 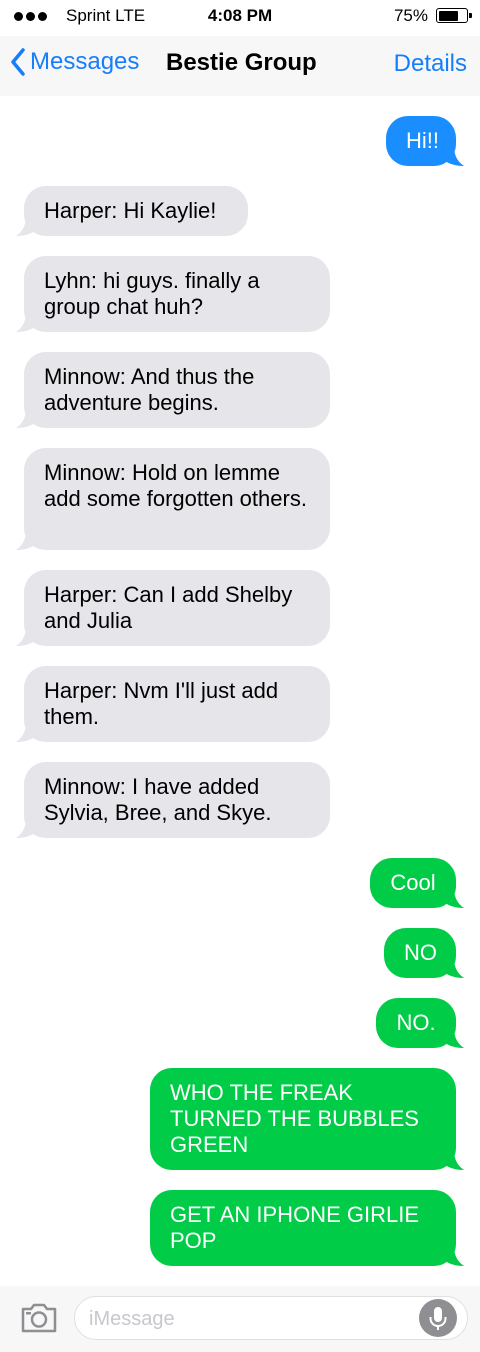 What do you see at coordinates (161, 703) in the screenshot?
I see `message-text: Harper: Nvm I'll just add them.` at bounding box center [161, 703].